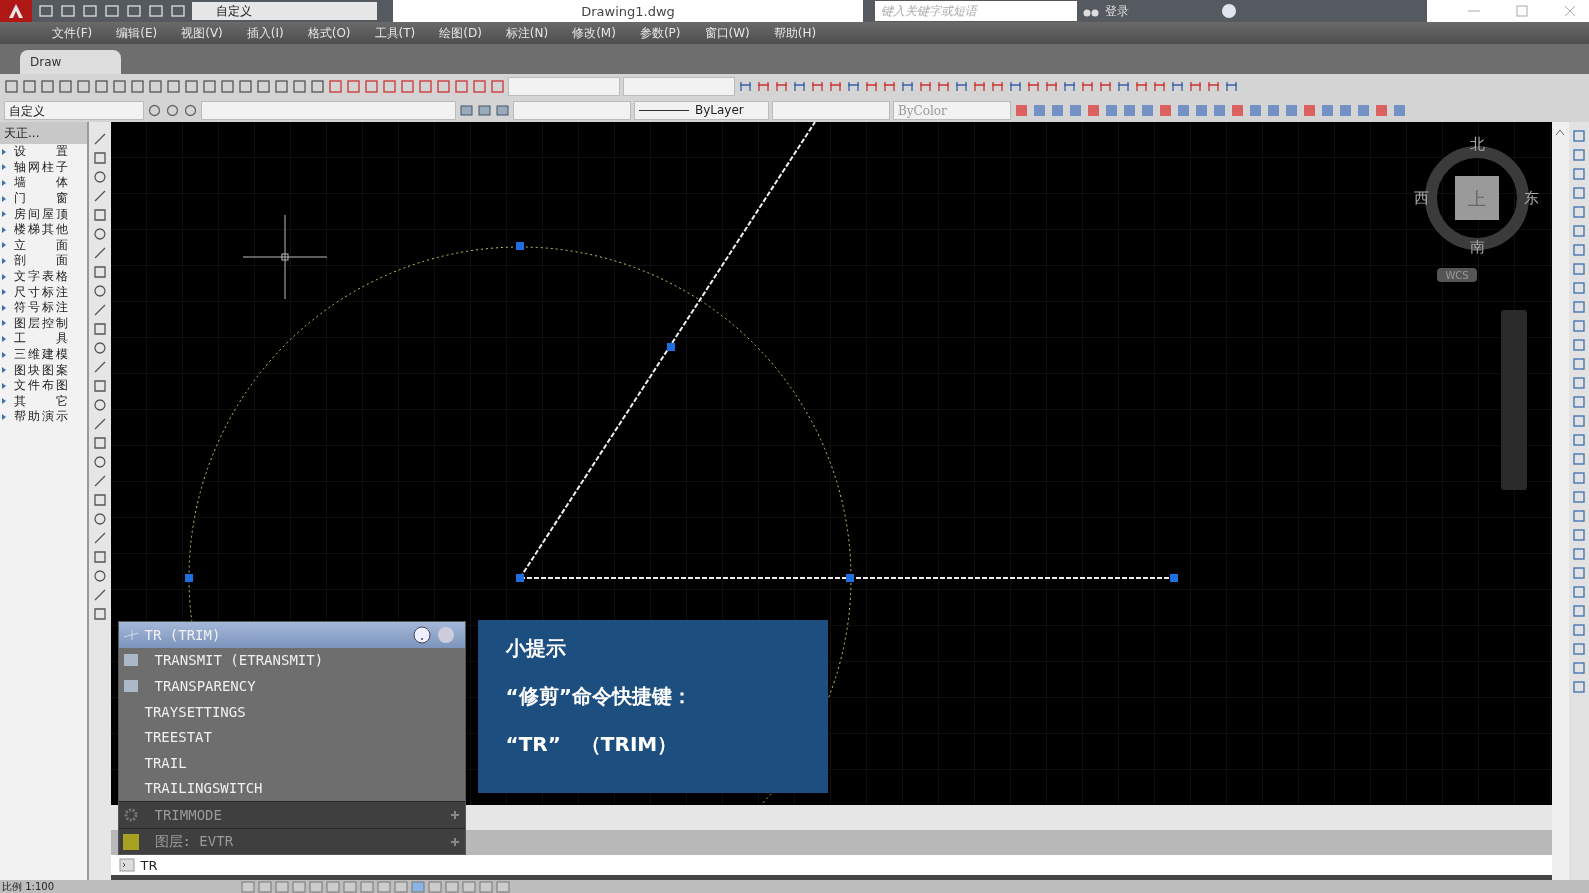  I want to click on panel-menu-item: 符号标注, so click(43, 307).